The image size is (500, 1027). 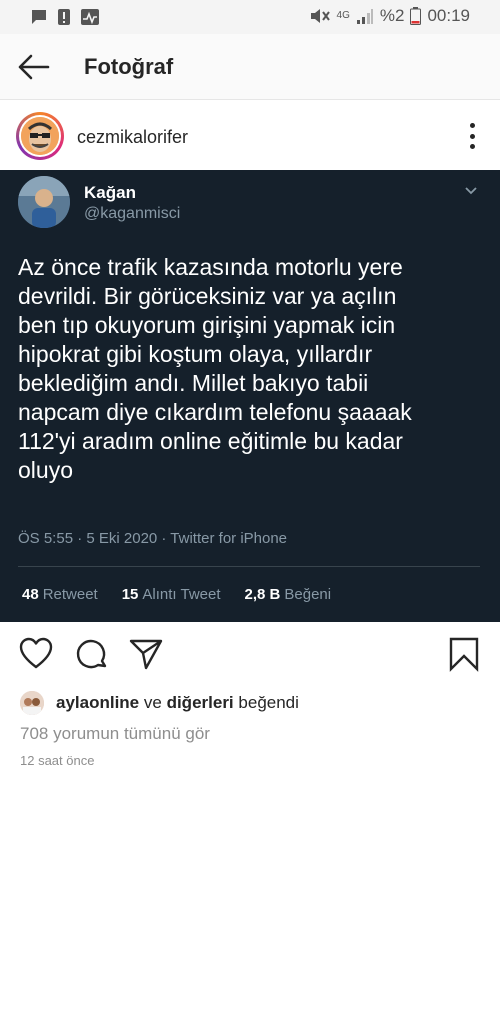 I want to click on notification-icons, so click(x=65, y=17).